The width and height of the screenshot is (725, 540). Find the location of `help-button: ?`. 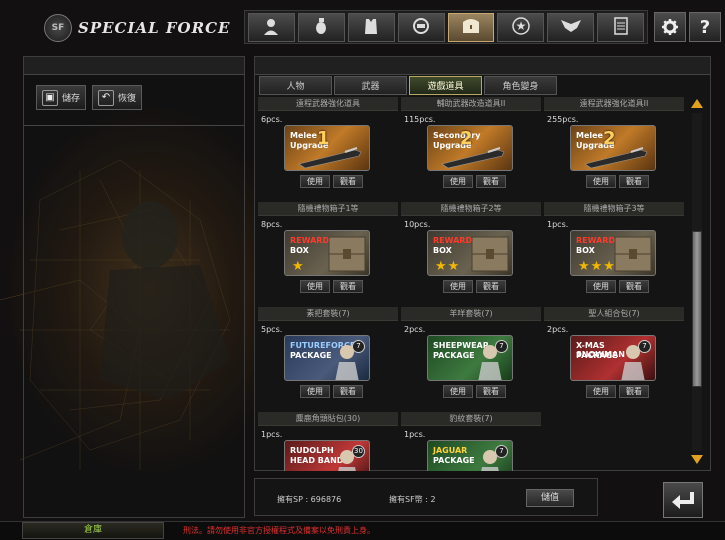

help-button: ? is located at coordinates (705, 27).